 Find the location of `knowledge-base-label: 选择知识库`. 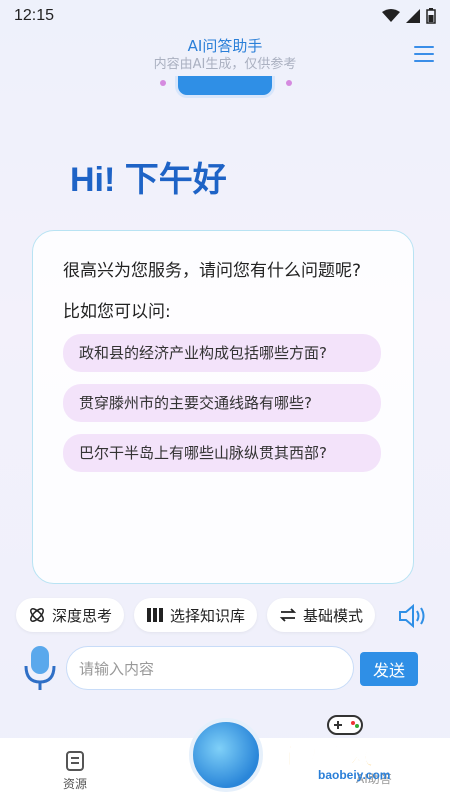

knowledge-base-label: 选择知识库 is located at coordinates (208, 615).